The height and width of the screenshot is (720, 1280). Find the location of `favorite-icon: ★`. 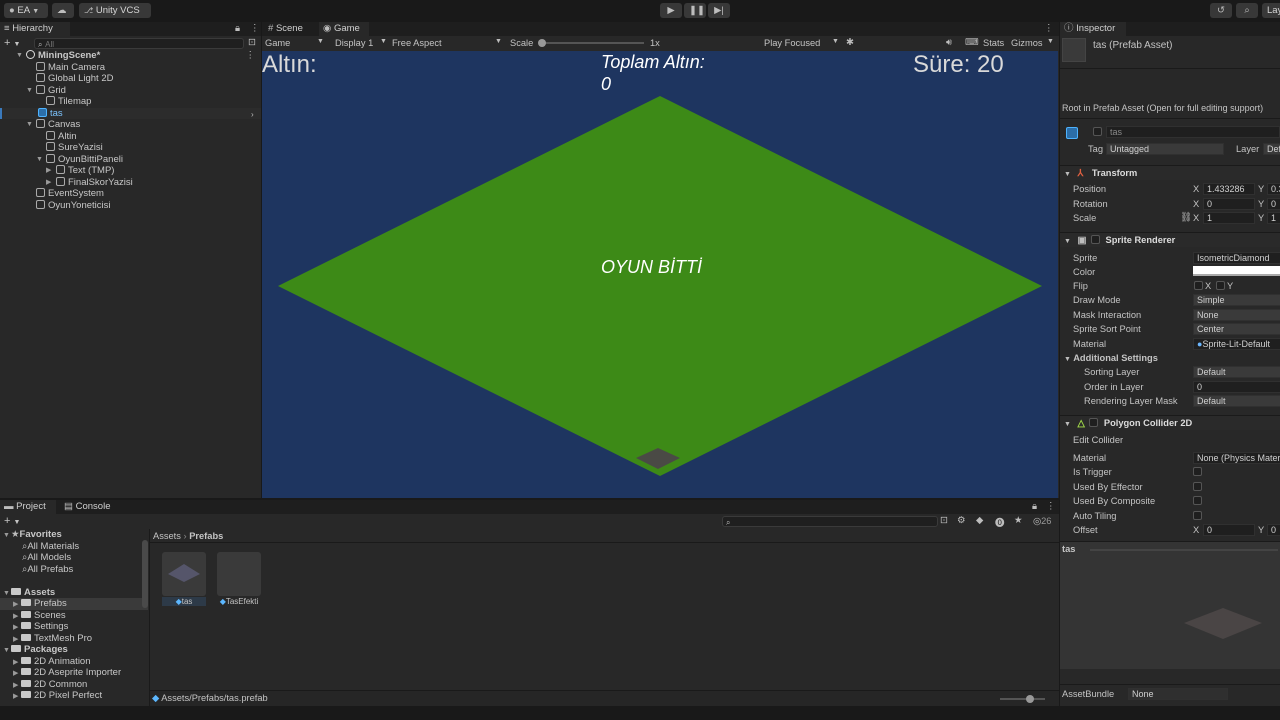

favorite-icon: ★ is located at coordinates (1018, 520).